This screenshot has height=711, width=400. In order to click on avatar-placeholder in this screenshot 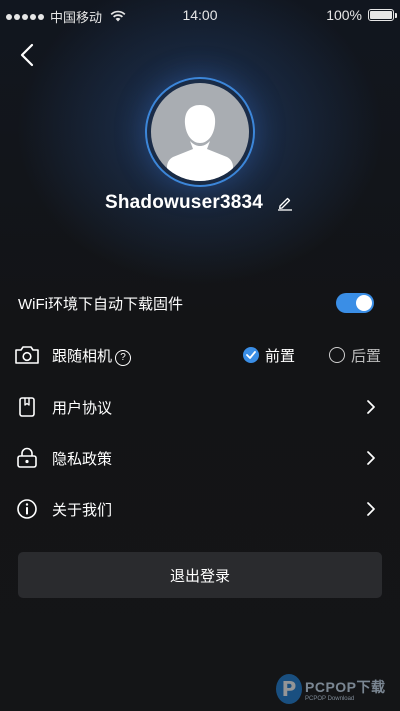, I will do `click(200, 132)`.